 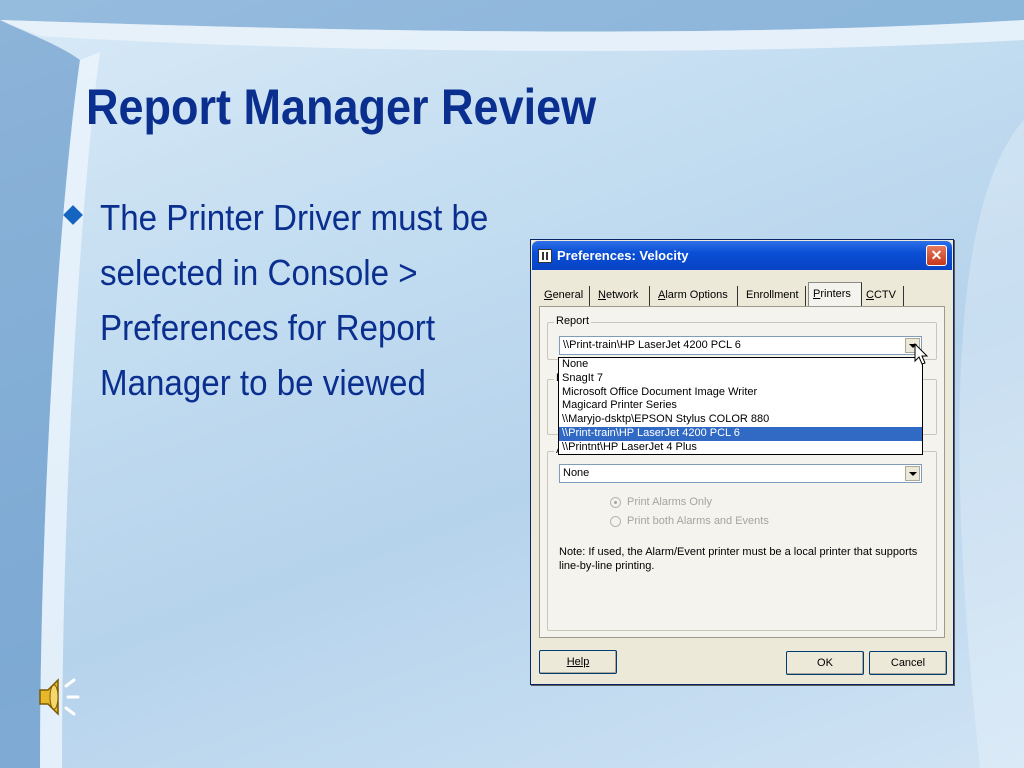 I want to click on dropdown-option: SnagIt 7, so click(x=740, y=379).